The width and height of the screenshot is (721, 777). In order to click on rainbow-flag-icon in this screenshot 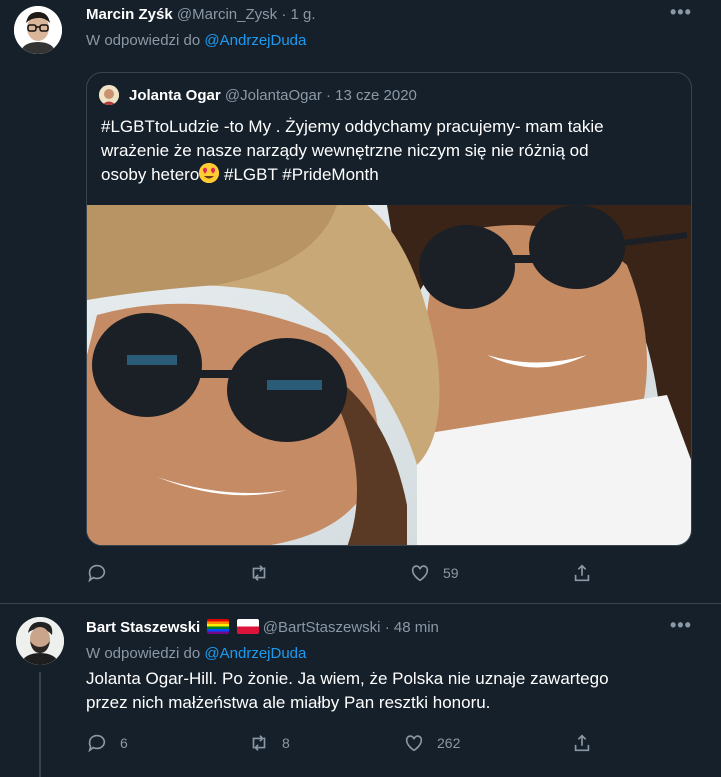, I will do `click(218, 626)`.